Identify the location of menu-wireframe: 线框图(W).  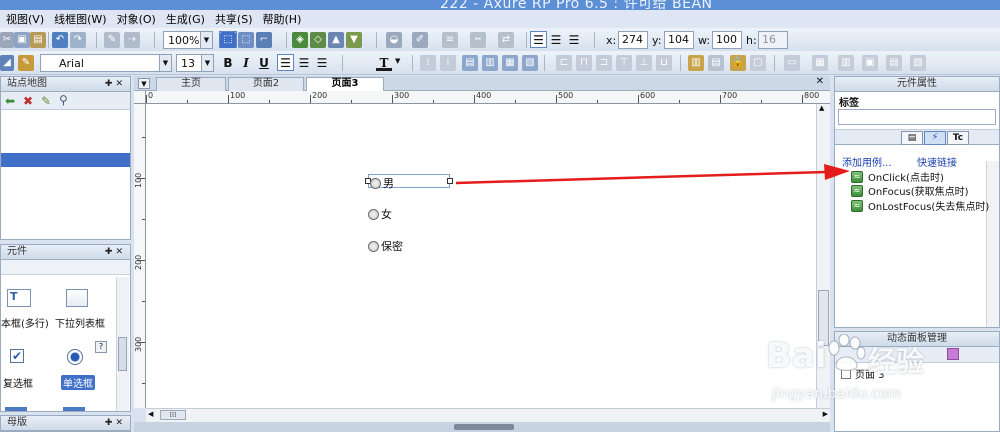
(80, 19).